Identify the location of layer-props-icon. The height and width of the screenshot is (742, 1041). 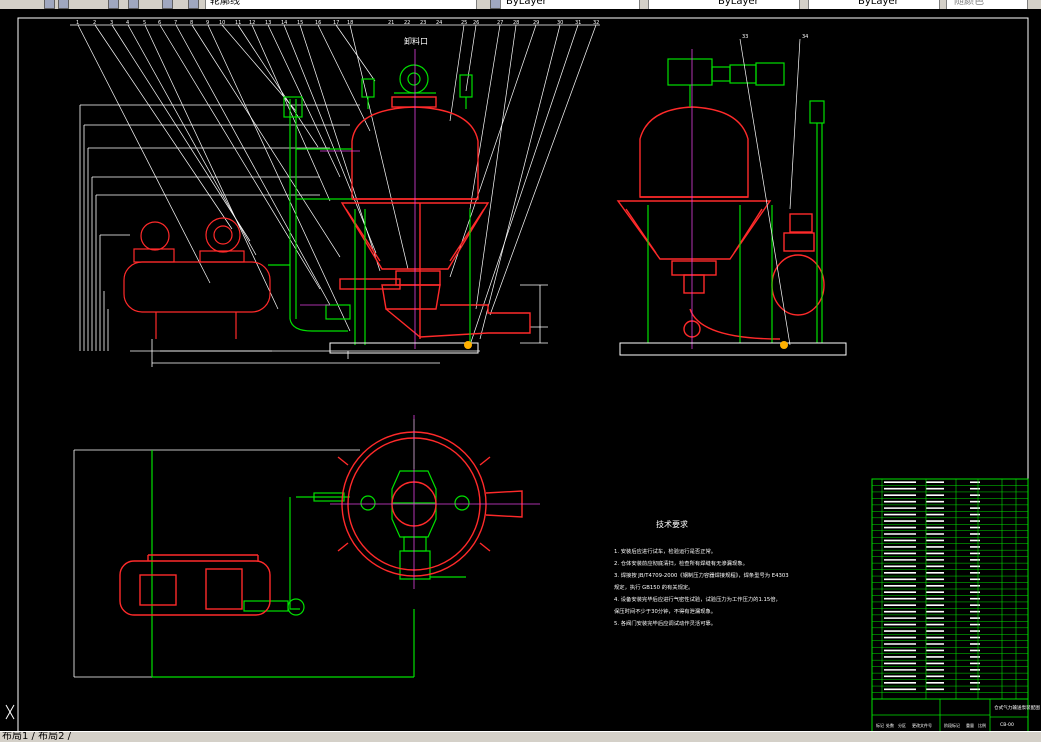
(193, 4).